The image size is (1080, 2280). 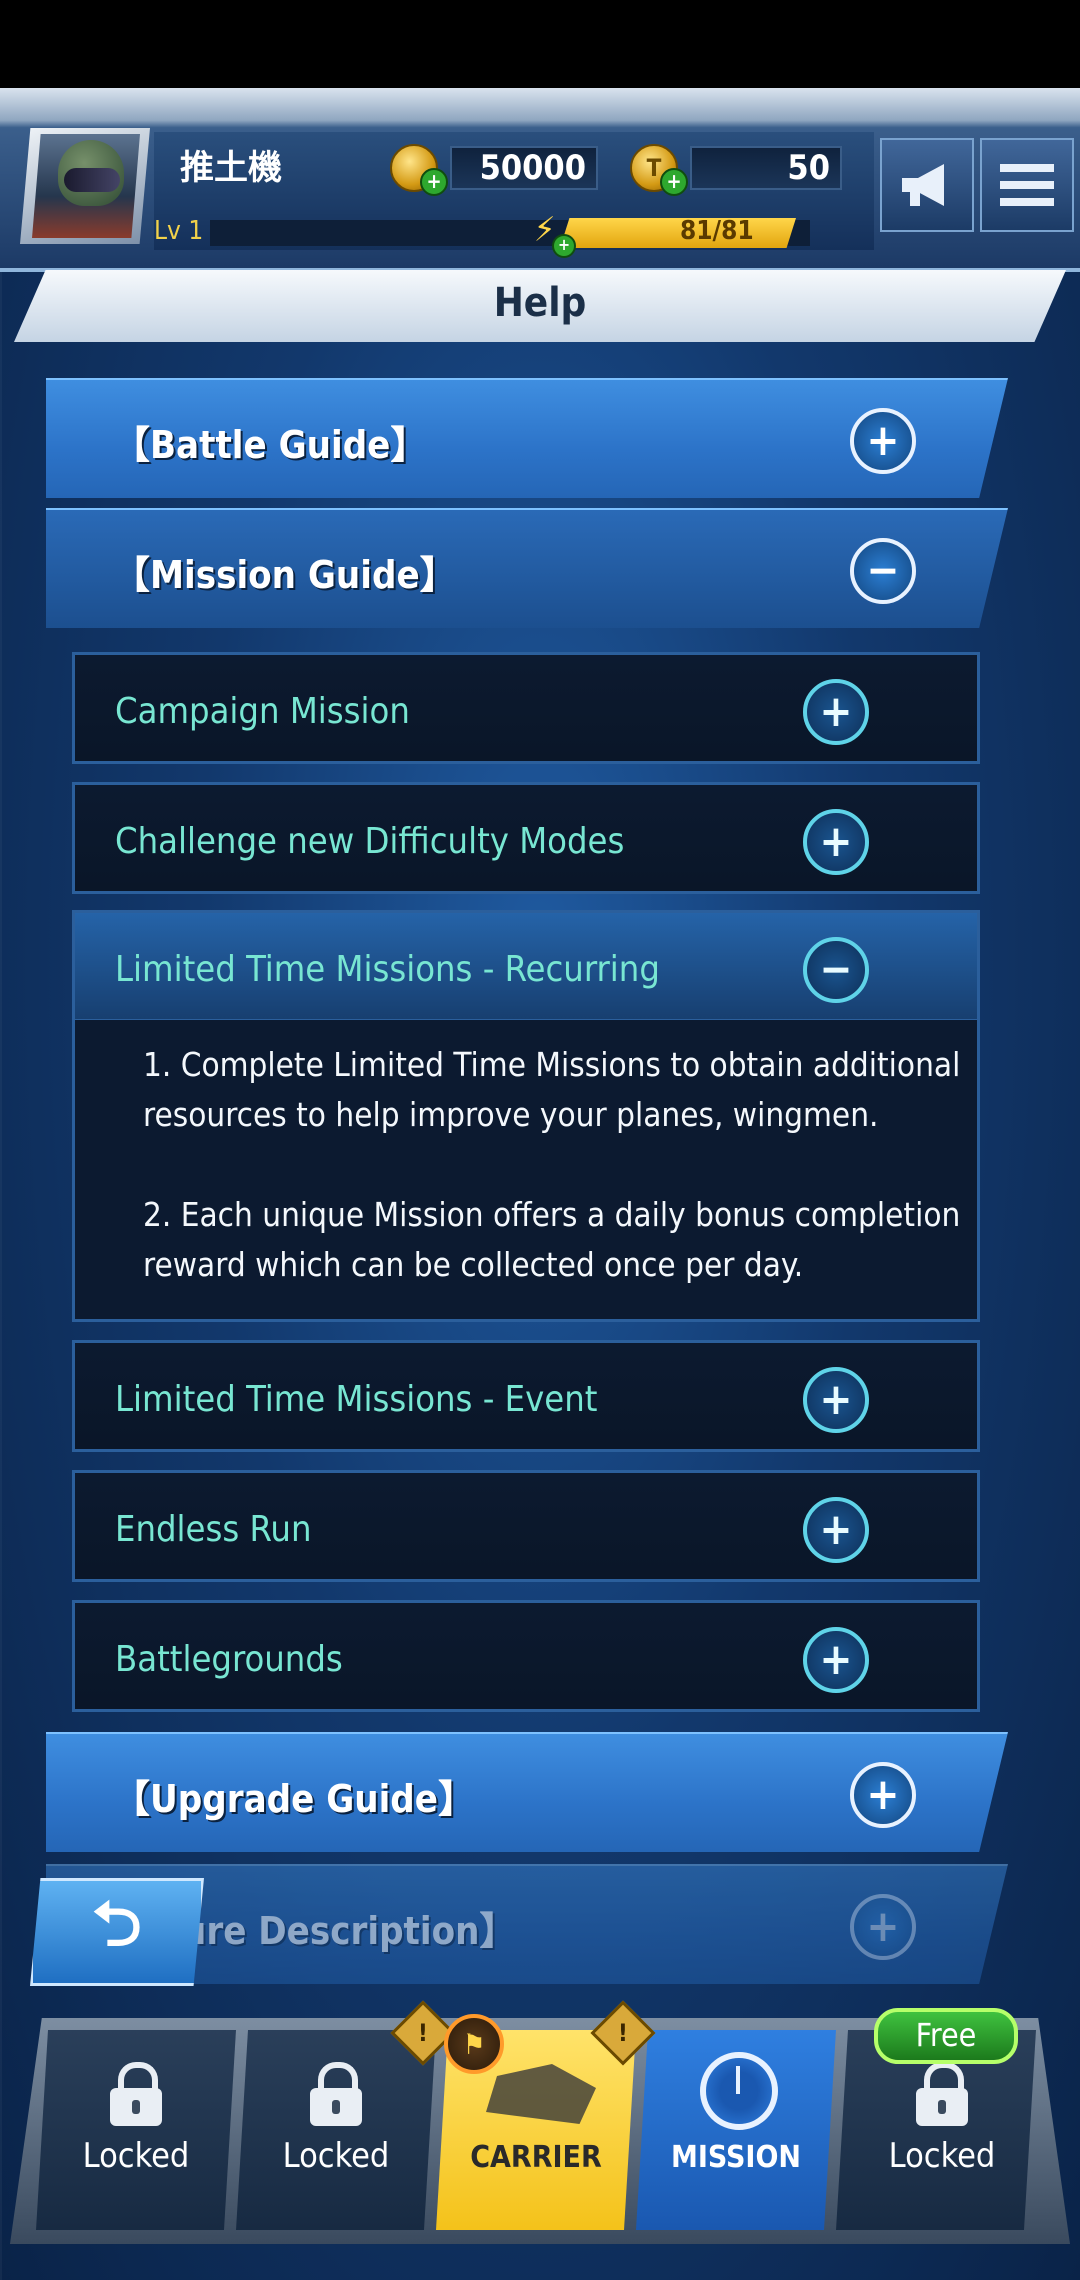 I want to click on back-button: ⮌, so click(x=117, y=1932).